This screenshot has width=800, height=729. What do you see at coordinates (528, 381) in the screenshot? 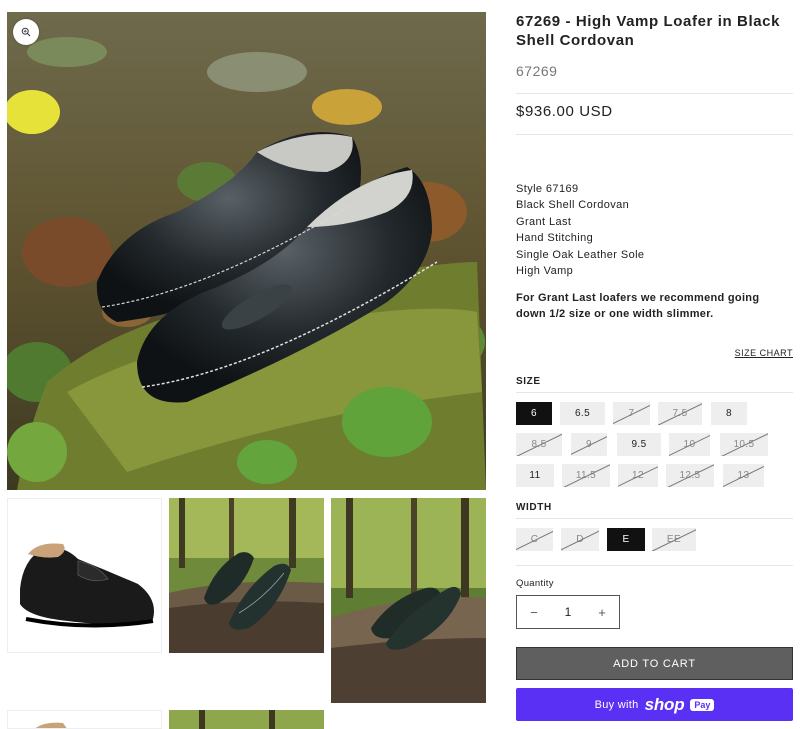
I see `size-label: SIZE` at bounding box center [528, 381].